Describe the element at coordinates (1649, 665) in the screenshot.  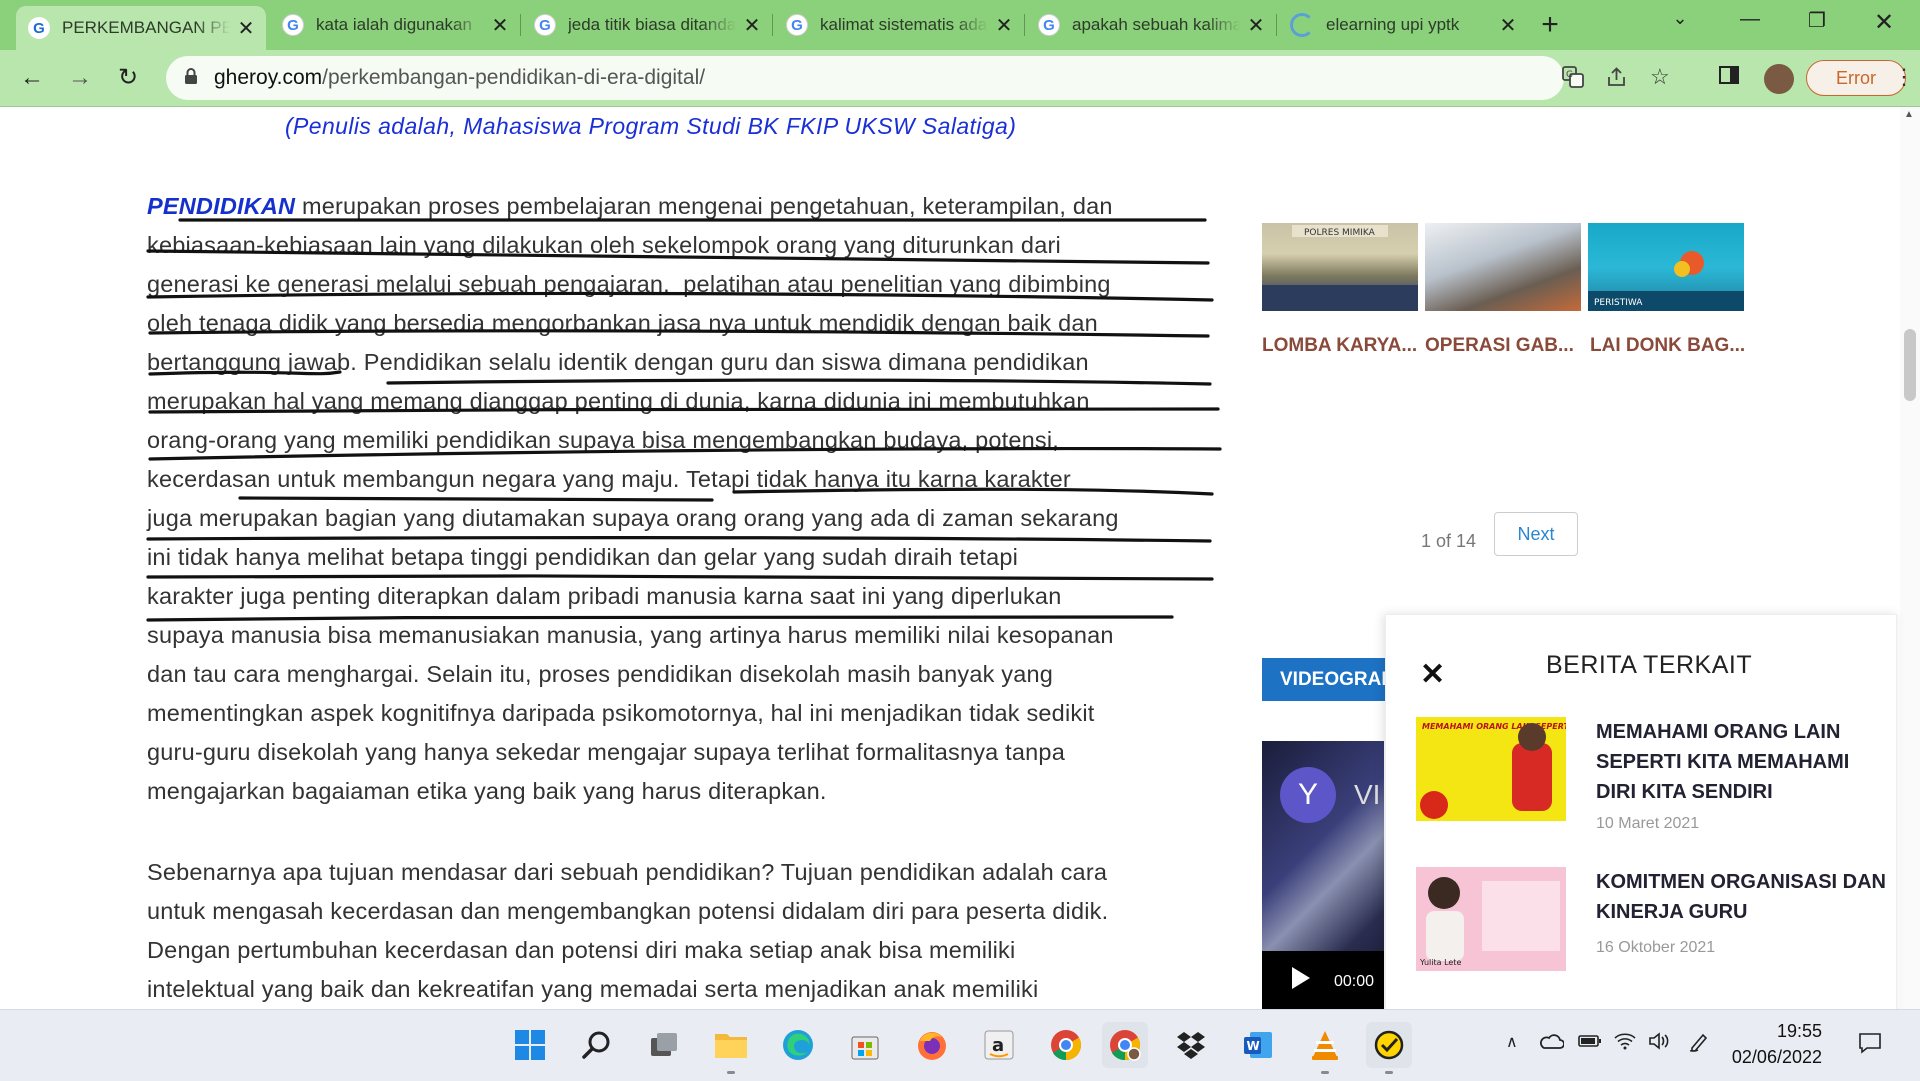
I see `related-title: BERITA TERKAIT` at that location.